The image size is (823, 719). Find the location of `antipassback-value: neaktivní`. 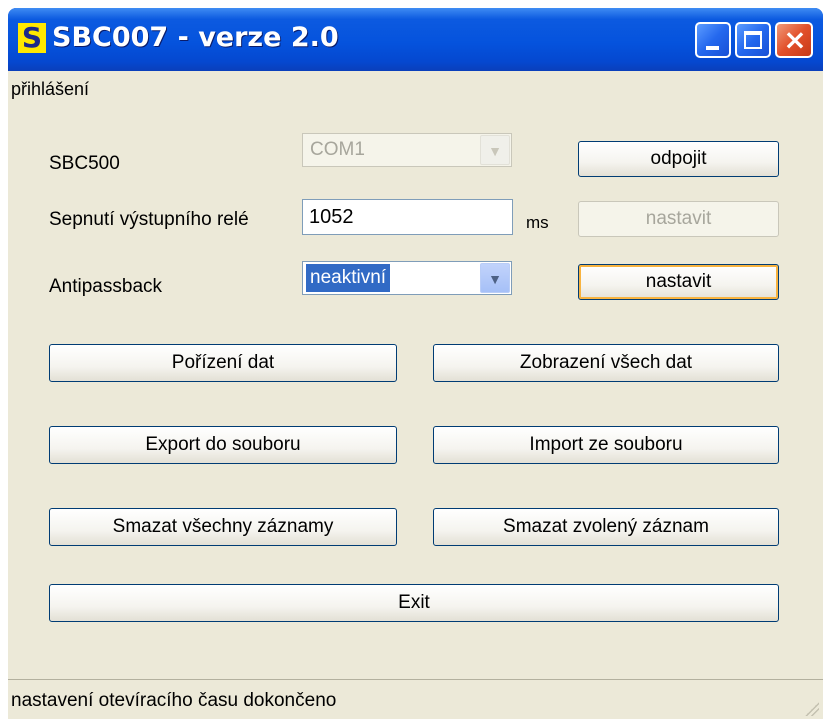

antipassback-value: neaktivní is located at coordinates (348, 278).